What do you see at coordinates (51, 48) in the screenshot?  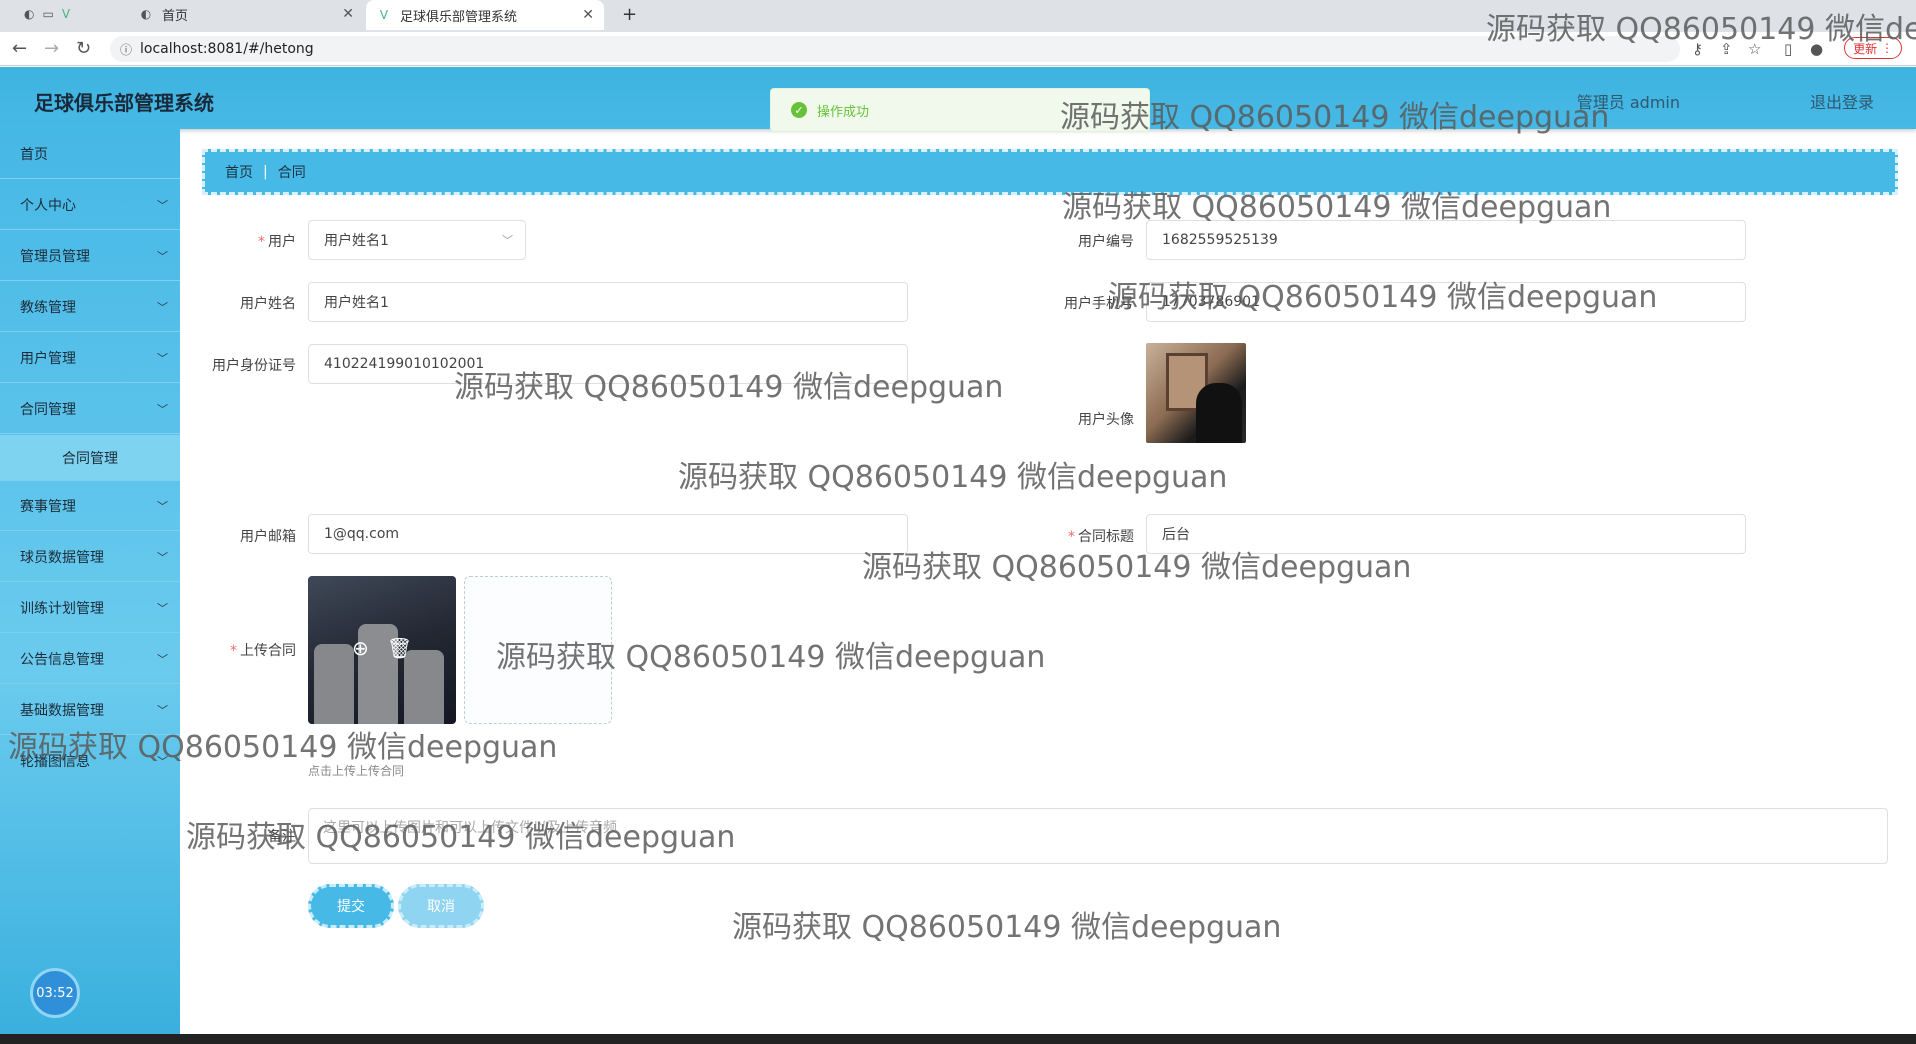 I see `forward-icon: →` at bounding box center [51, 48].